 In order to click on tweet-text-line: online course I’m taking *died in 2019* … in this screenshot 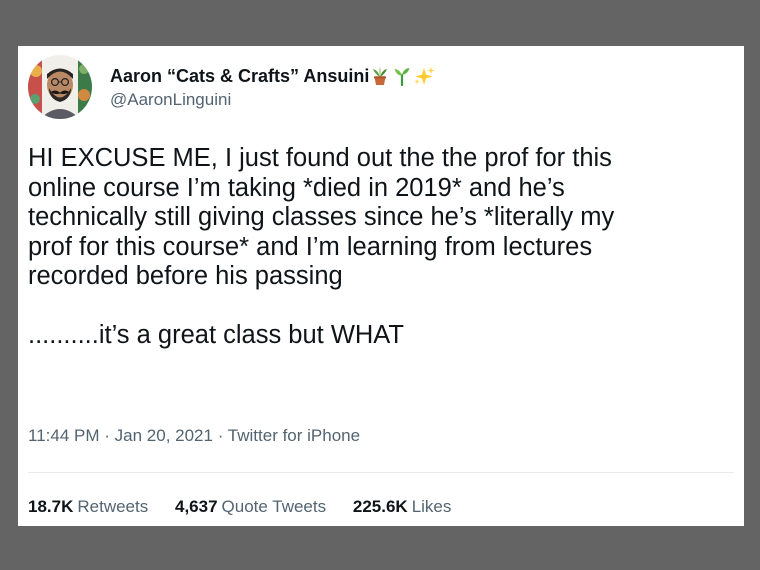, I will do `click(296, 187)`.